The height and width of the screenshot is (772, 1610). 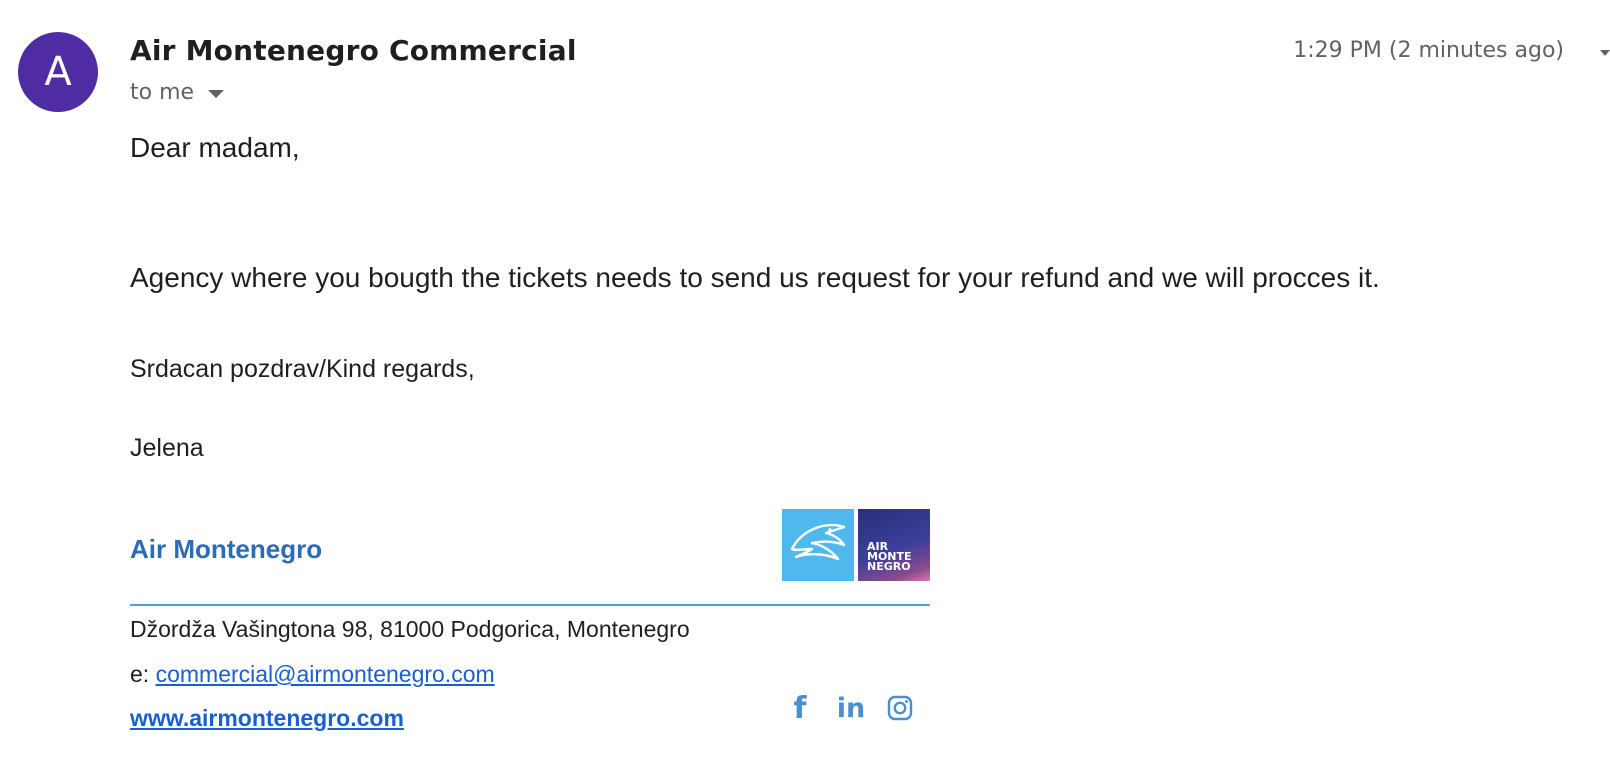 What do you see at coordinates (162, 92) in the screenshot?
I see `recipient-label: to me` at bounding box center [162, 92].